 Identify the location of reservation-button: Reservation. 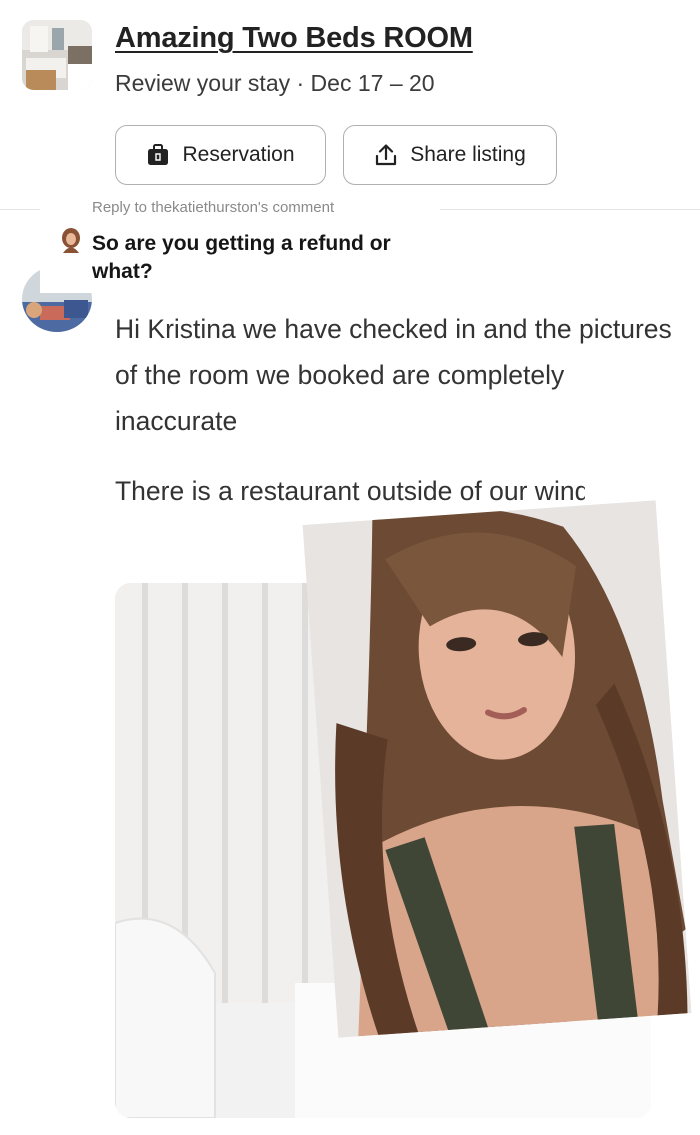
(220, 155).